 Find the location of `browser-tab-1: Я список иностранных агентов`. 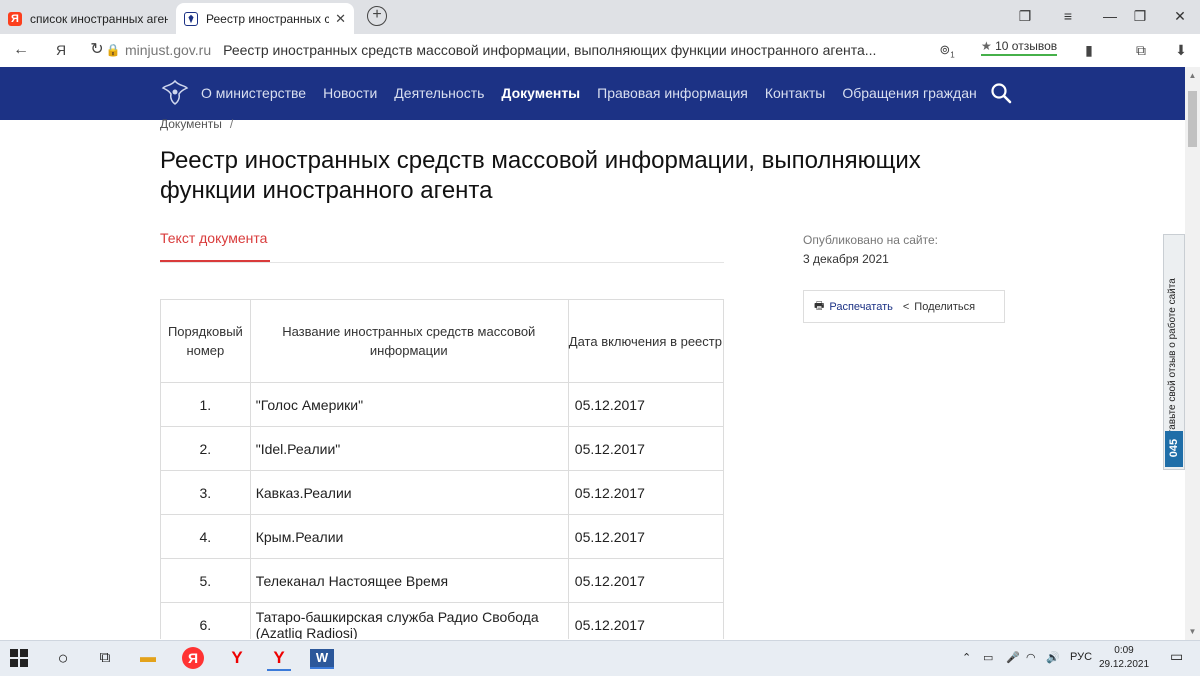

browser-tab-1: Я список иностранных агентов is located at coordinates (88, 18).